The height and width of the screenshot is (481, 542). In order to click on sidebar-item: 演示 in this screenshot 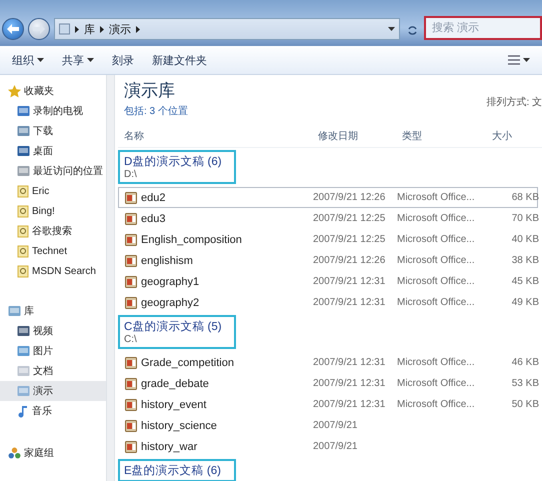, I will do `click(53, 391)`.